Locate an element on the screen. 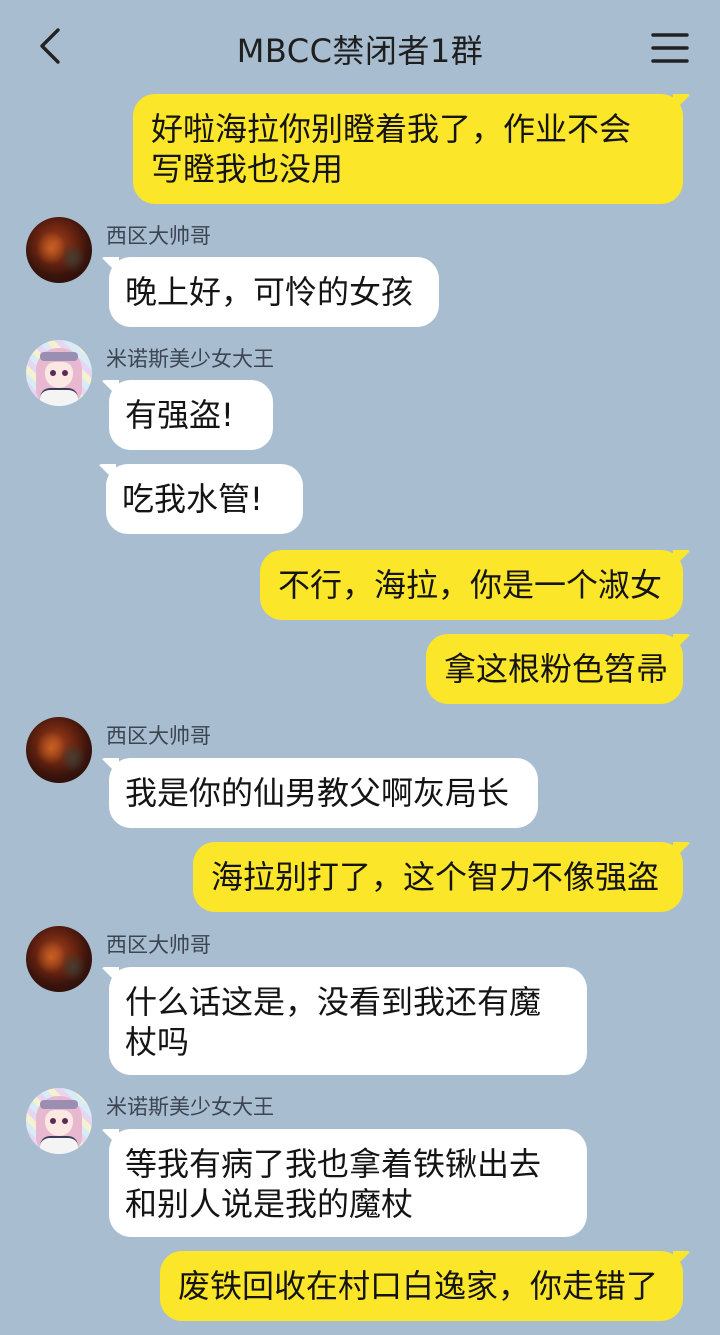 Image resolution: width=720 pixels, height=1335 pixels. outgoing-message-bubble: 好啦海拉你别瞪着我了，作业不会 写瞪我也没用 is located at coordinates (408, 149).